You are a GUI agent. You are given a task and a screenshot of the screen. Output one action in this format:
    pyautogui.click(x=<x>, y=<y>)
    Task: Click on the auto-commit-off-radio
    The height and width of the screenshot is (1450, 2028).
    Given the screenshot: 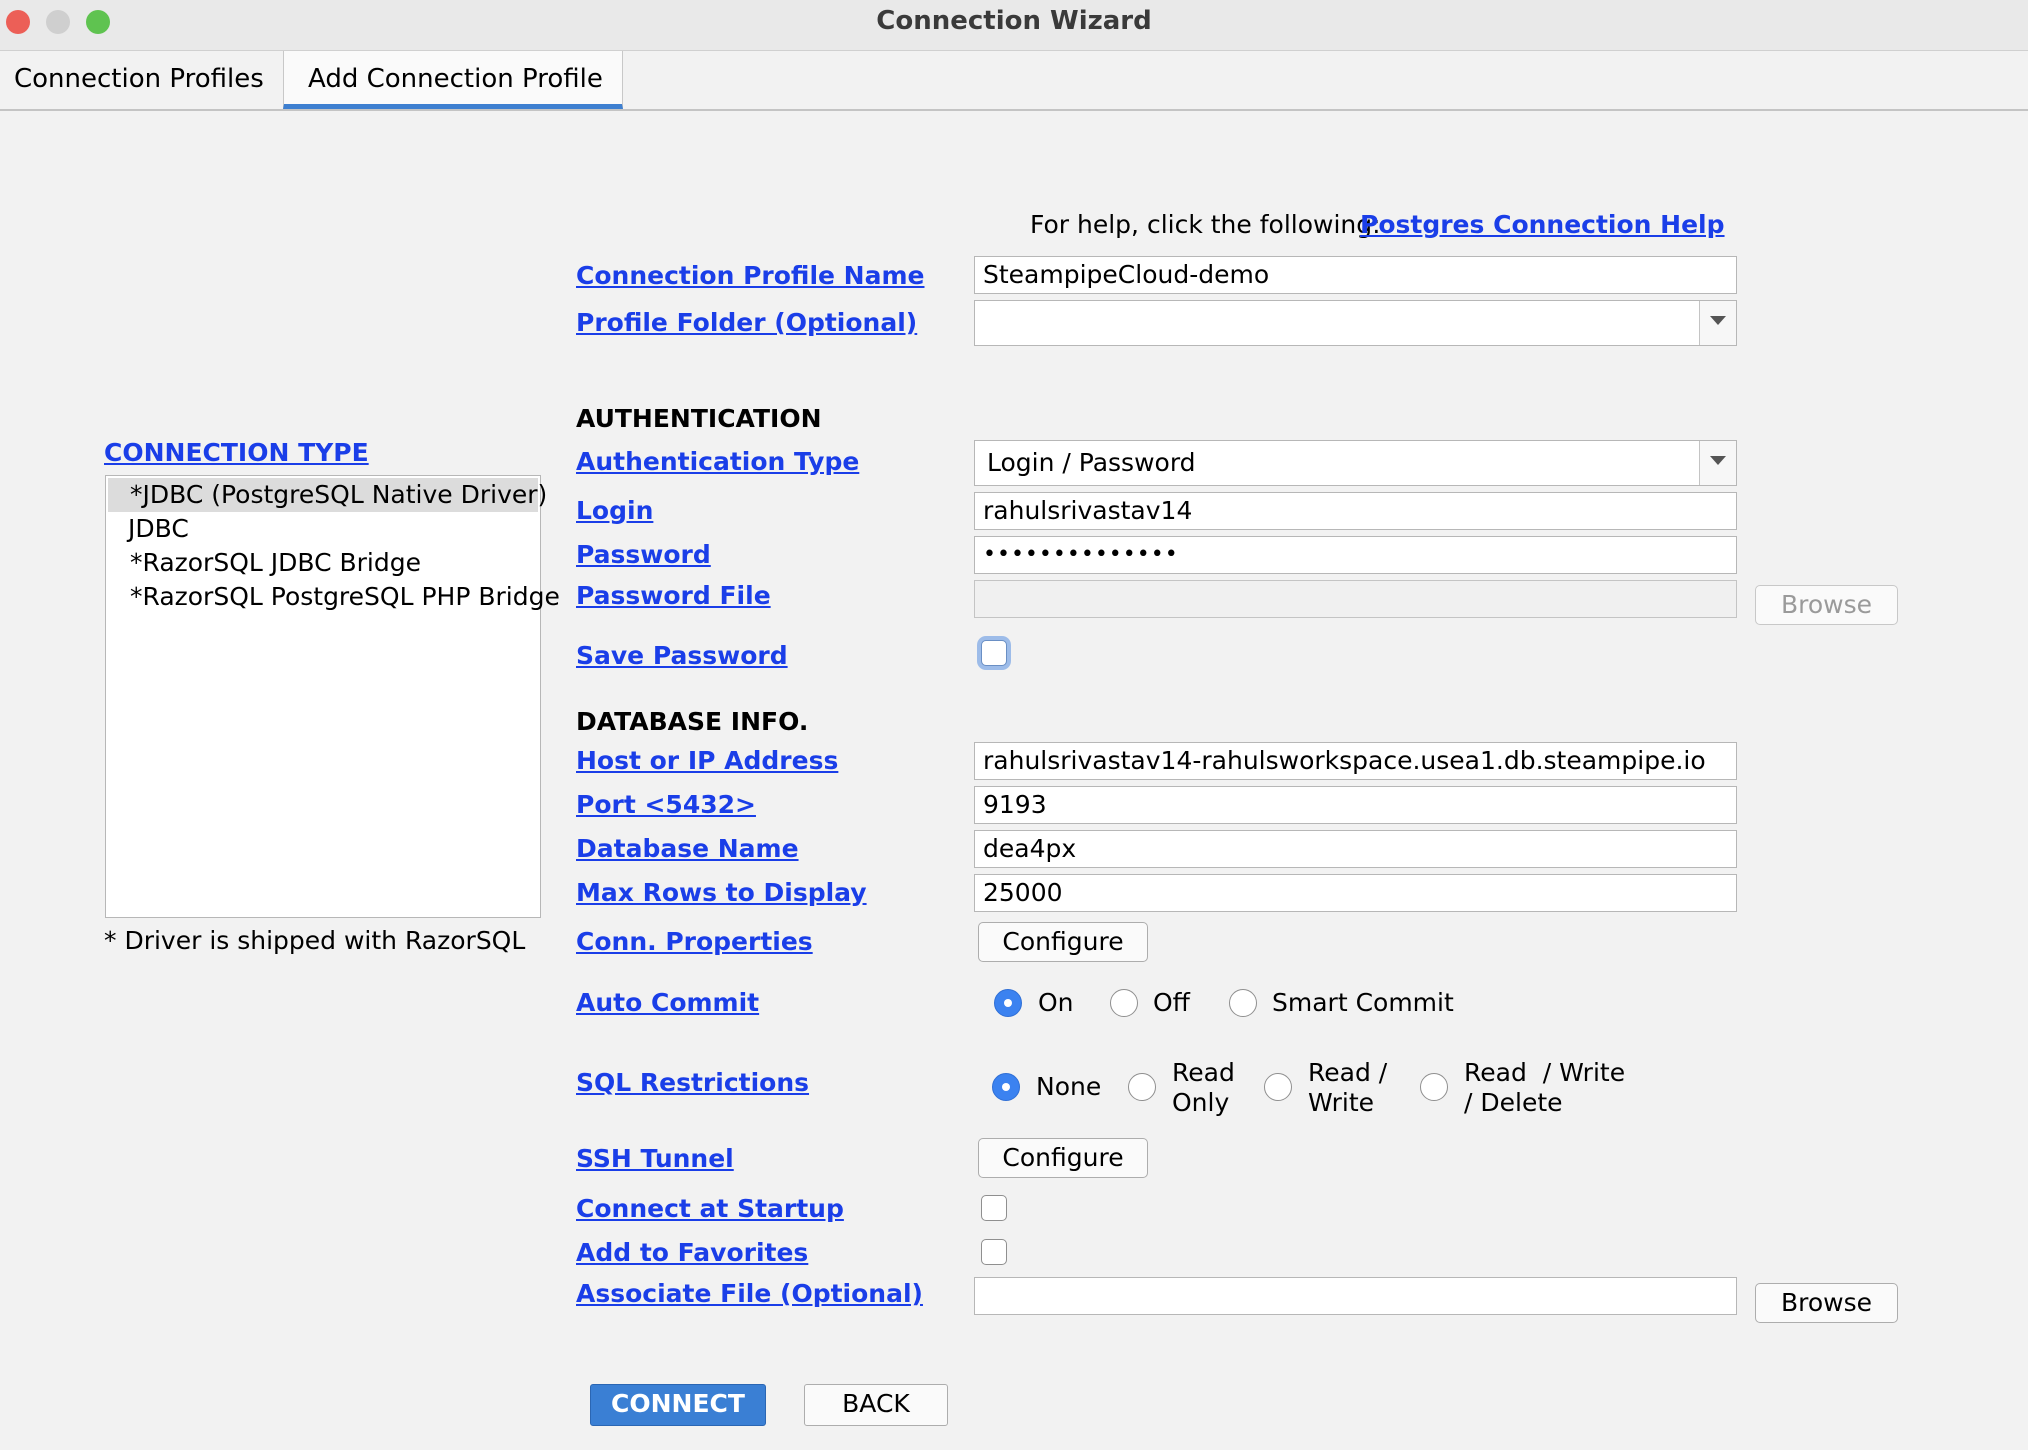 What is the action you would take?
    pyautogui.click(x=1124, y=1003)
    